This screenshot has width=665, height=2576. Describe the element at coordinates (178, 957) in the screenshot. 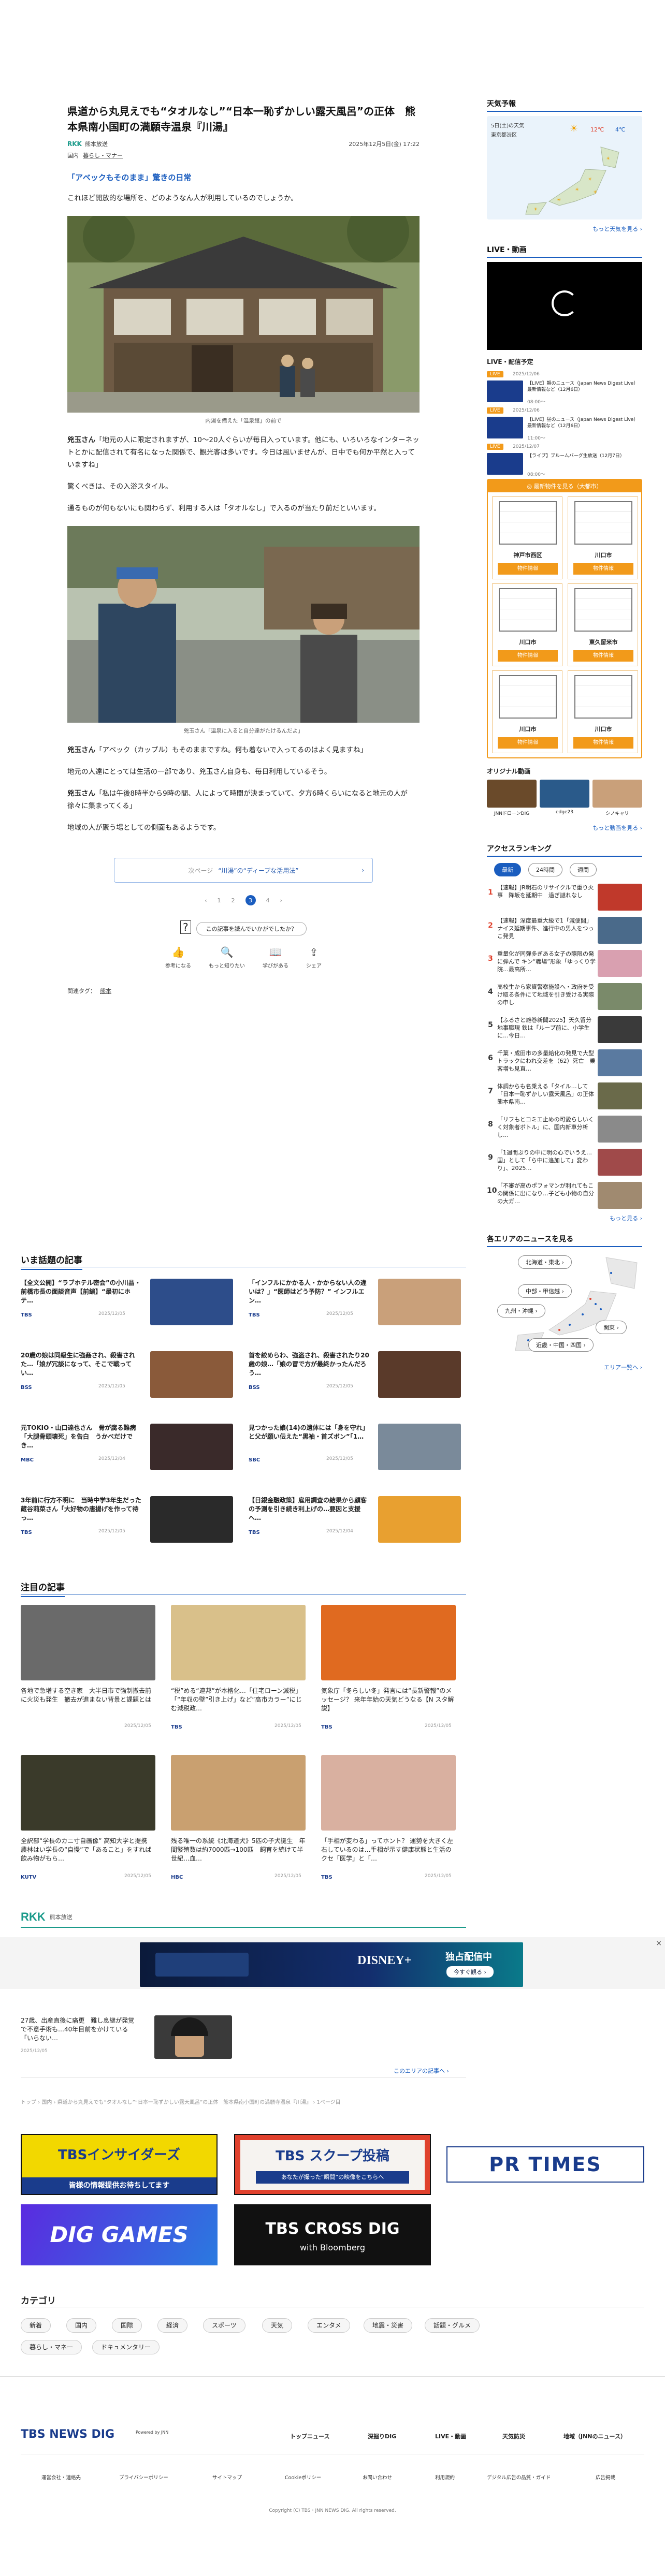

I see `reaction-helpful-button: 👍 参考になる` at that location.